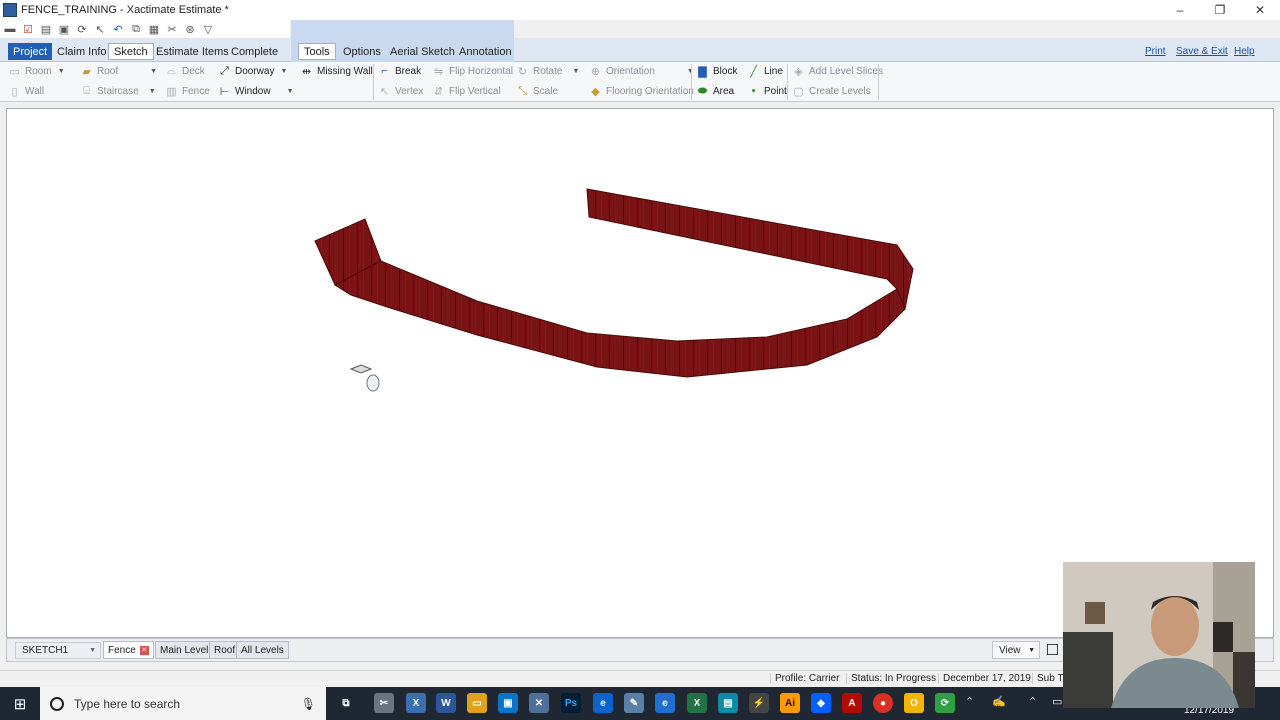 The image size is (1280, 720). What do you see at coordinates (26, 91) in the screenshot?
I see `wall-button: ▯ Wall` at bounding box center [26, 91].